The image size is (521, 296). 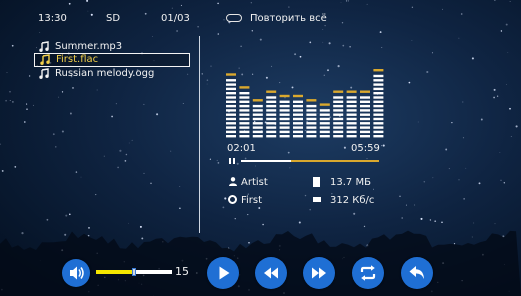 I want to click on bitrate: 312 Кб/с, so click(x=352, y=200).